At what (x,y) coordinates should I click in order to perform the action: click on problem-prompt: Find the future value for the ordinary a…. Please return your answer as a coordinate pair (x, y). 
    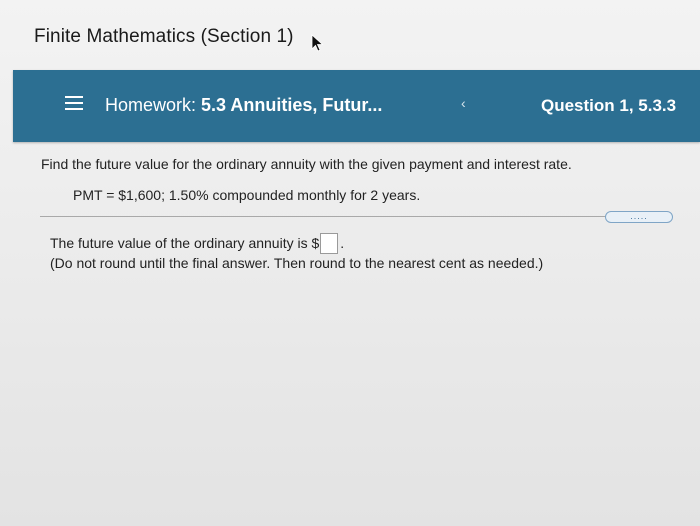
    Looking at the image, I should click on (306, 164).